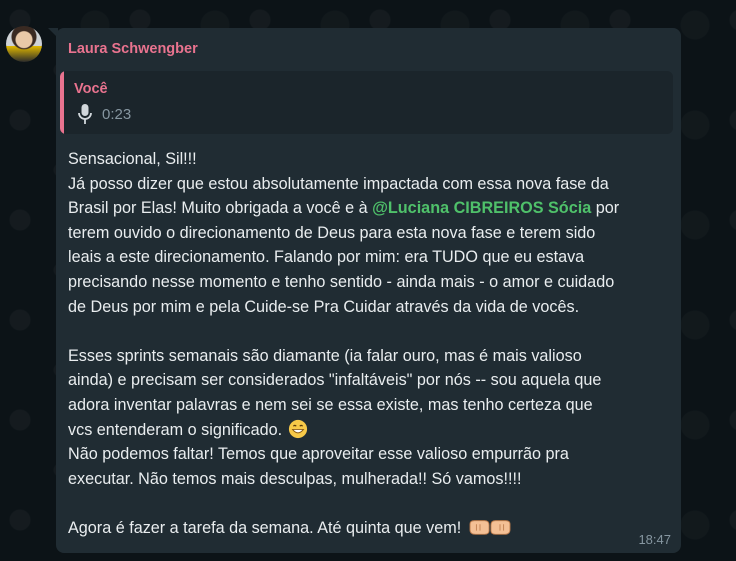  I want to click on avatar, so click(24, 44).